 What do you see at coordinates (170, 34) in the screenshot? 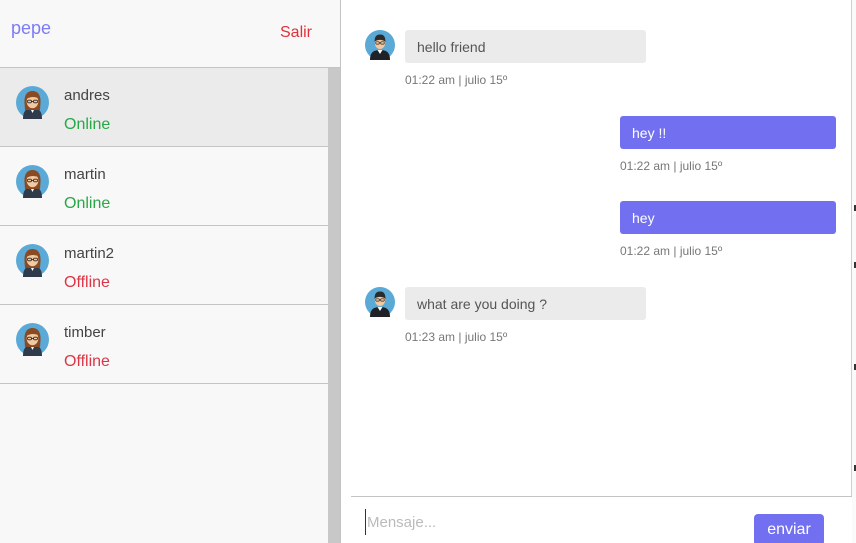
I see `panel-header: pepe Salir` at bounding box center [170, 34].